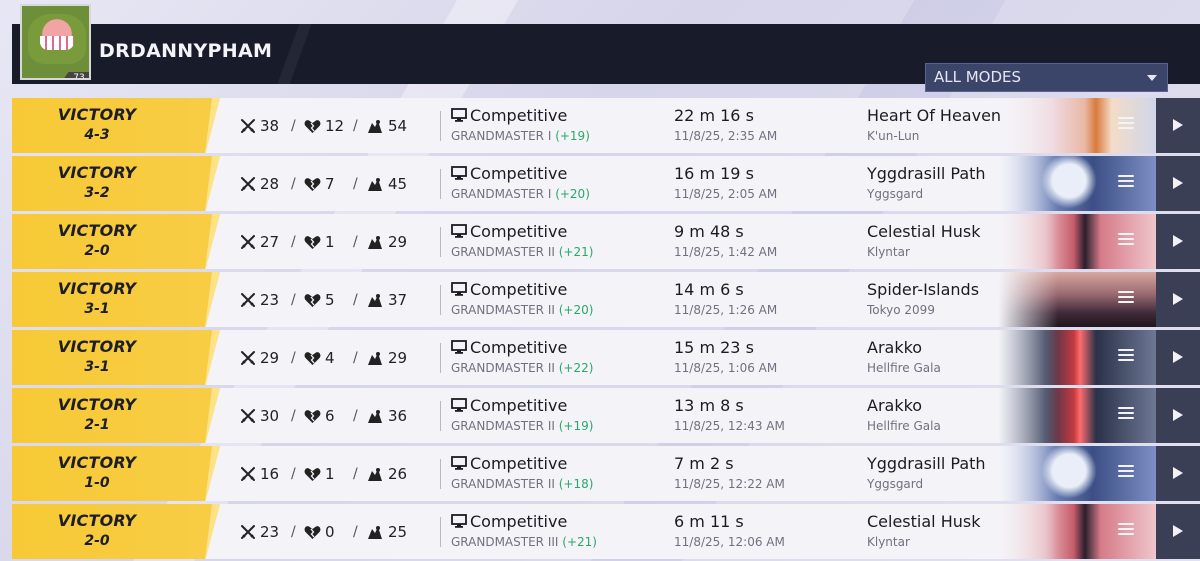 This screenshot has width=1200, height=561. I want to click on assists-value: 29, so click(398, 358).